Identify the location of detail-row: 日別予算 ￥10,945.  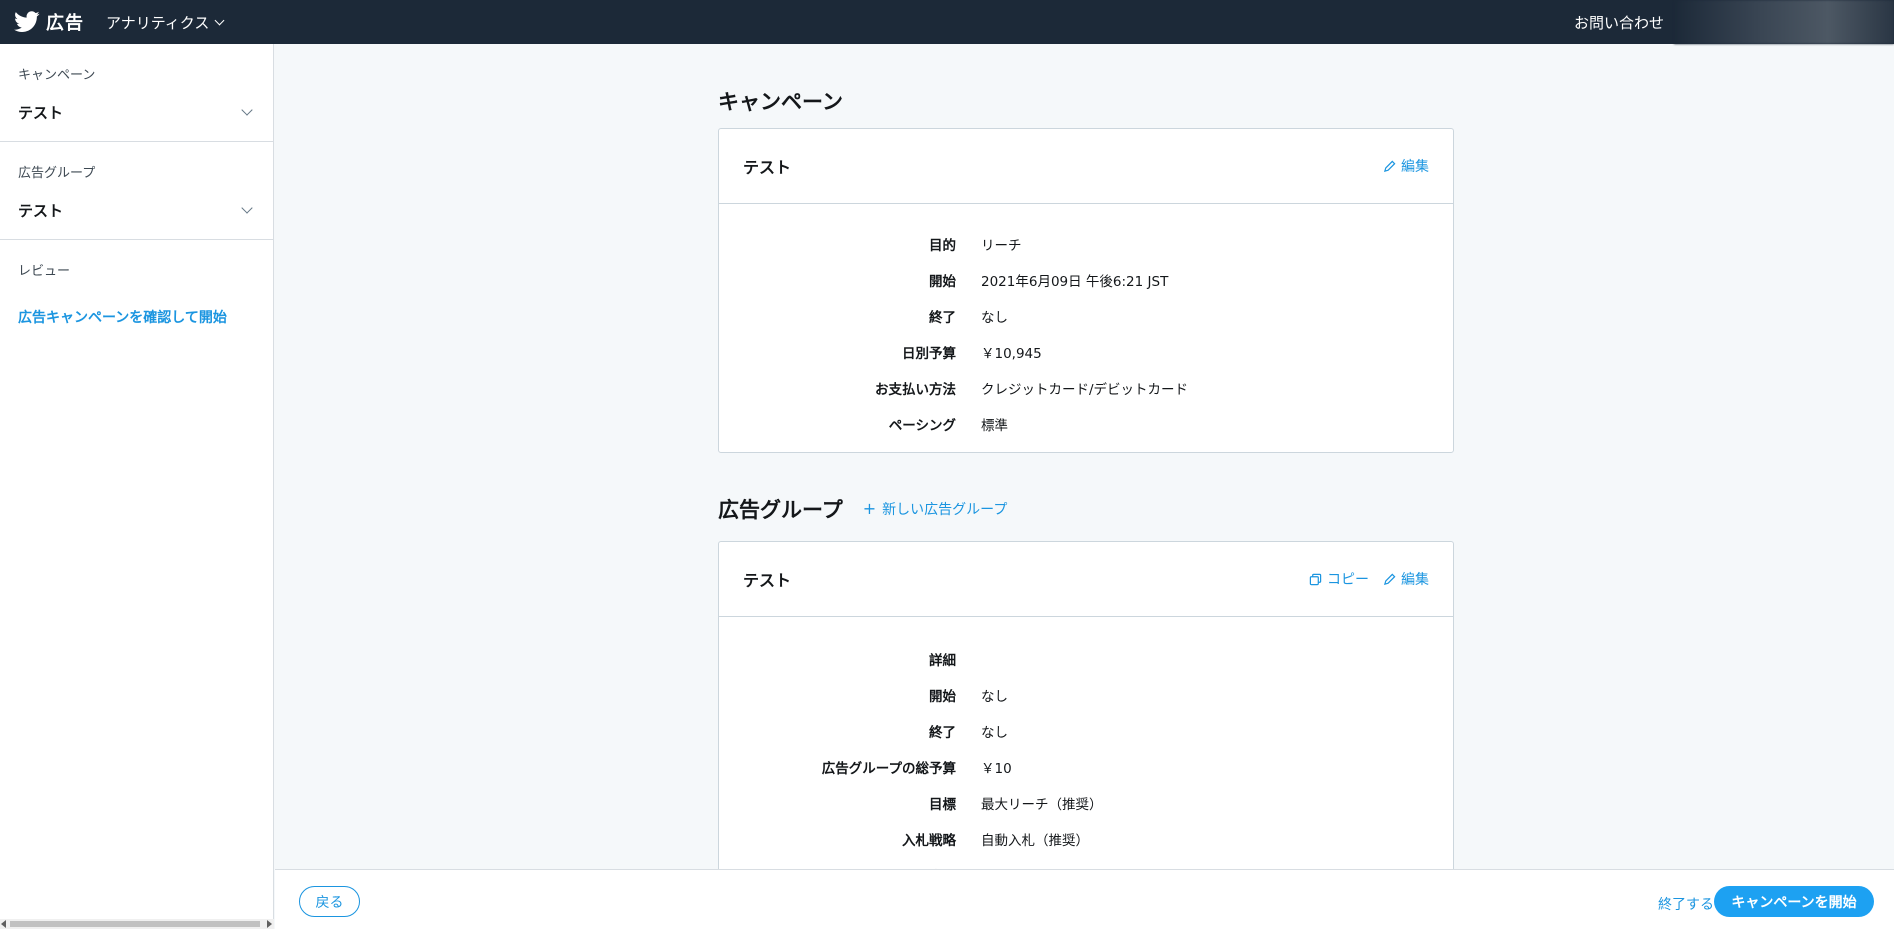
(1086, 352).